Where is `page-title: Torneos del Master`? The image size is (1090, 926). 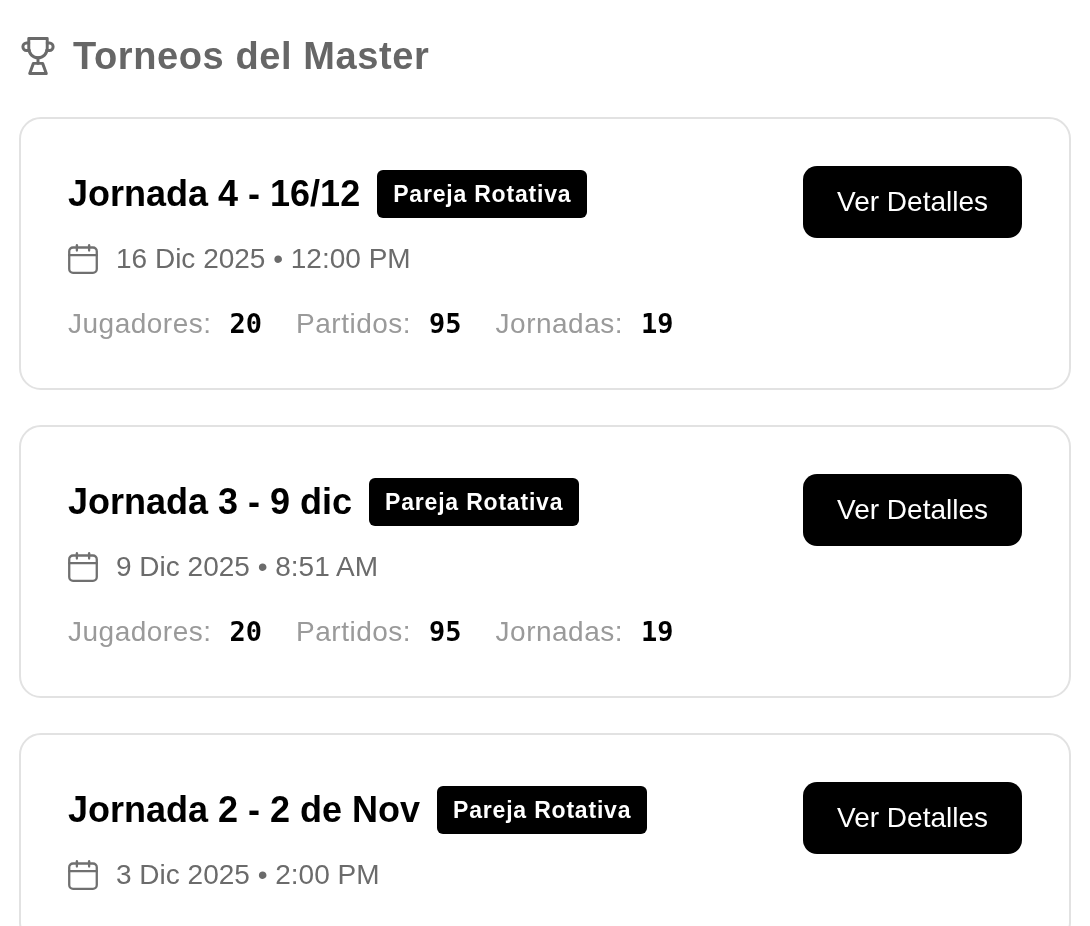
page-title: Torneos del Master is located at coordinates (251, 56).